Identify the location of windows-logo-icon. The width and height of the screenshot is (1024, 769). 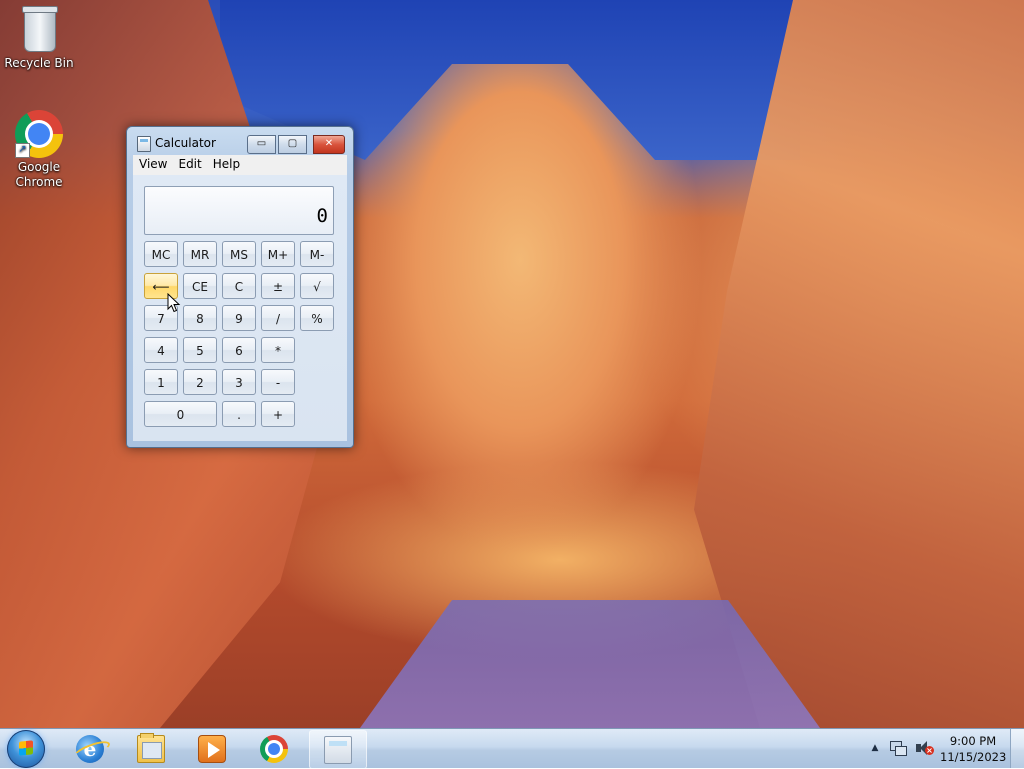
(26, 748).